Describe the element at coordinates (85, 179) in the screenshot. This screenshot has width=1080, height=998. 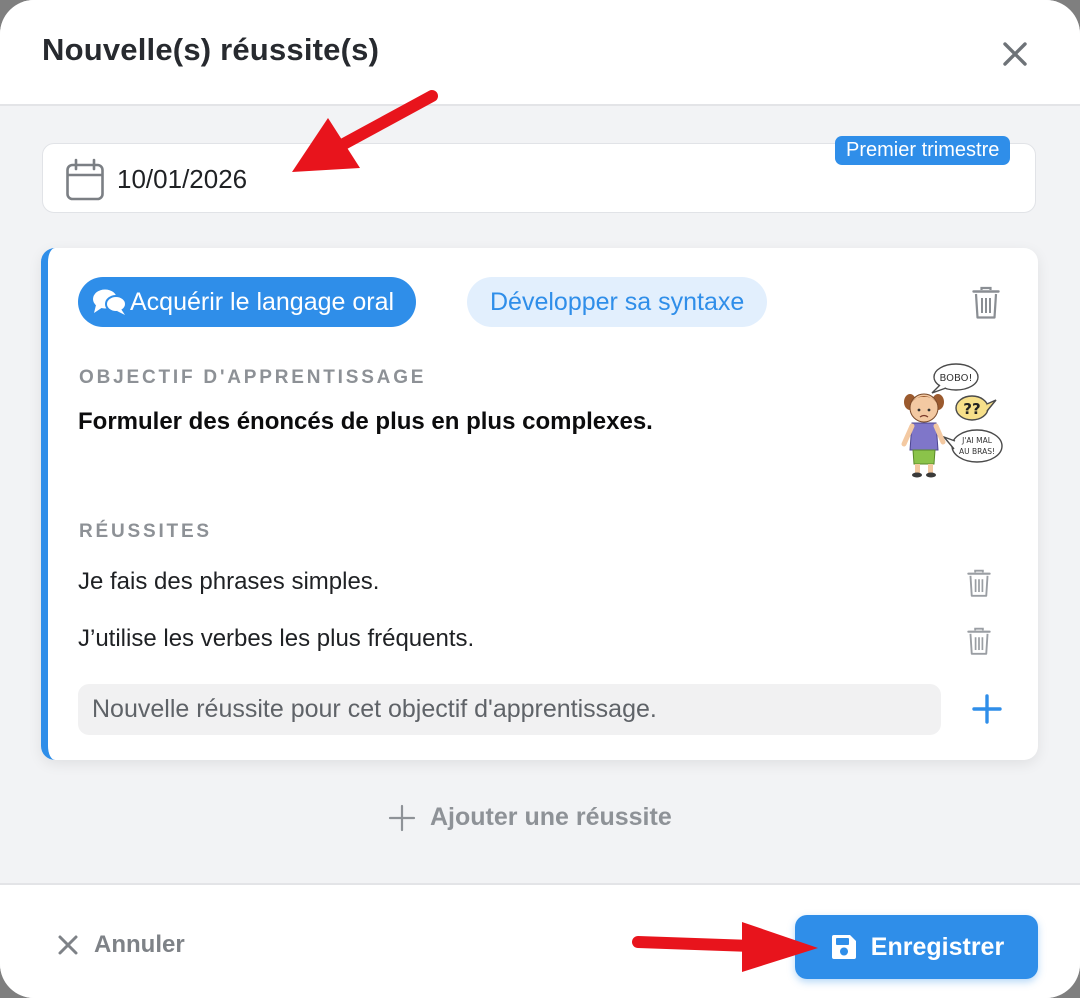
I see `calendar-icon` at that location.